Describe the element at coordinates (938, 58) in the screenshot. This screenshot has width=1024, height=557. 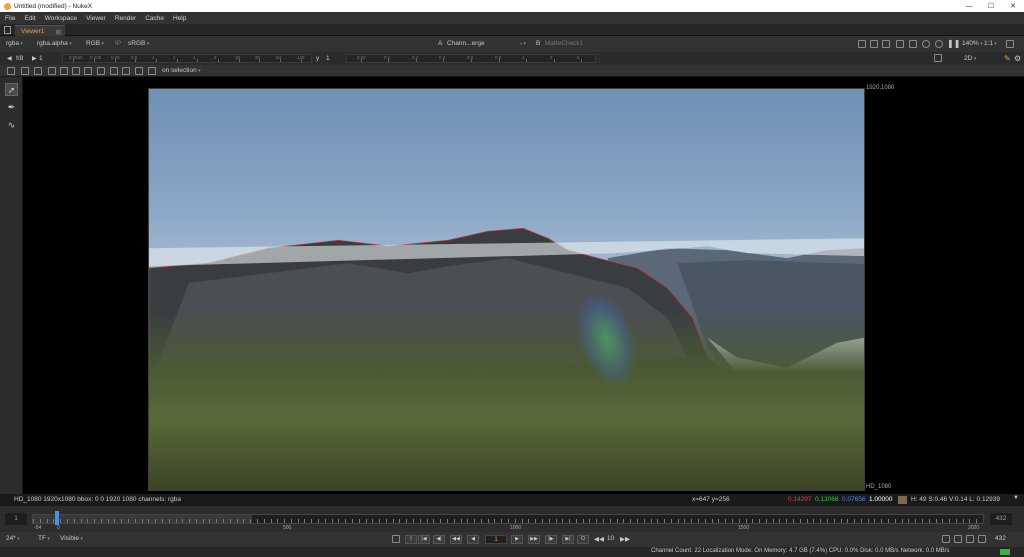
I see `wipe-icon` at that location.